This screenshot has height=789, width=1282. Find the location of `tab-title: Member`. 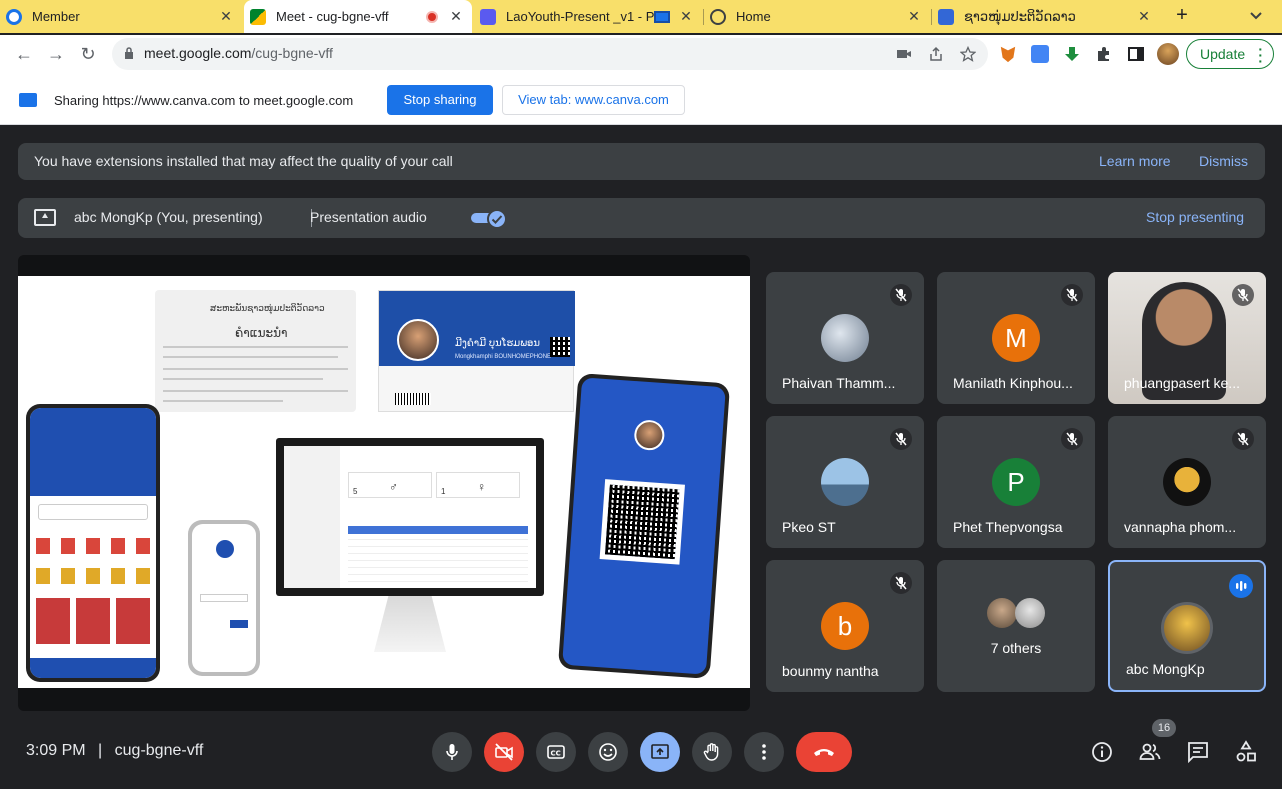

tab-title: Member is located at coordinates (56, 16).